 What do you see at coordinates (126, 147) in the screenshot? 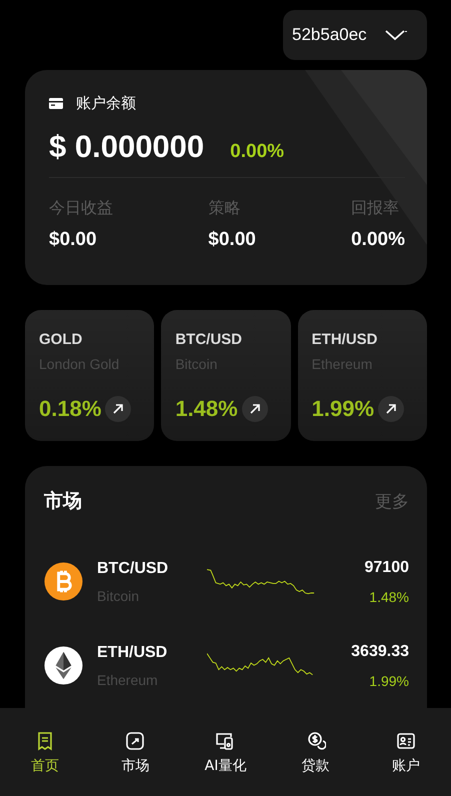
I see `balance-amount: $ 0.000000` at bounding box center [126, 147].